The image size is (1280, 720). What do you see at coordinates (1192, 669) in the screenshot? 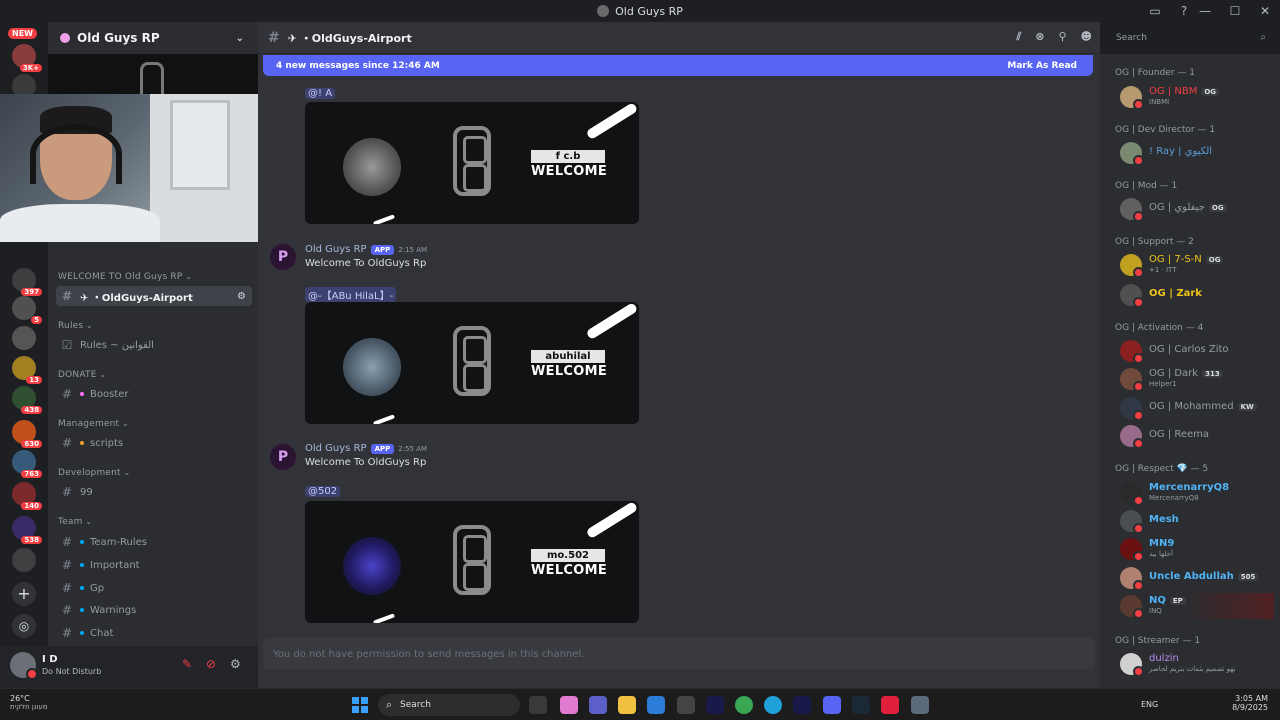
I see `member-activity: بهو تصميم بثمات بتريم لحاصر` at bounding box center [1192, 669].